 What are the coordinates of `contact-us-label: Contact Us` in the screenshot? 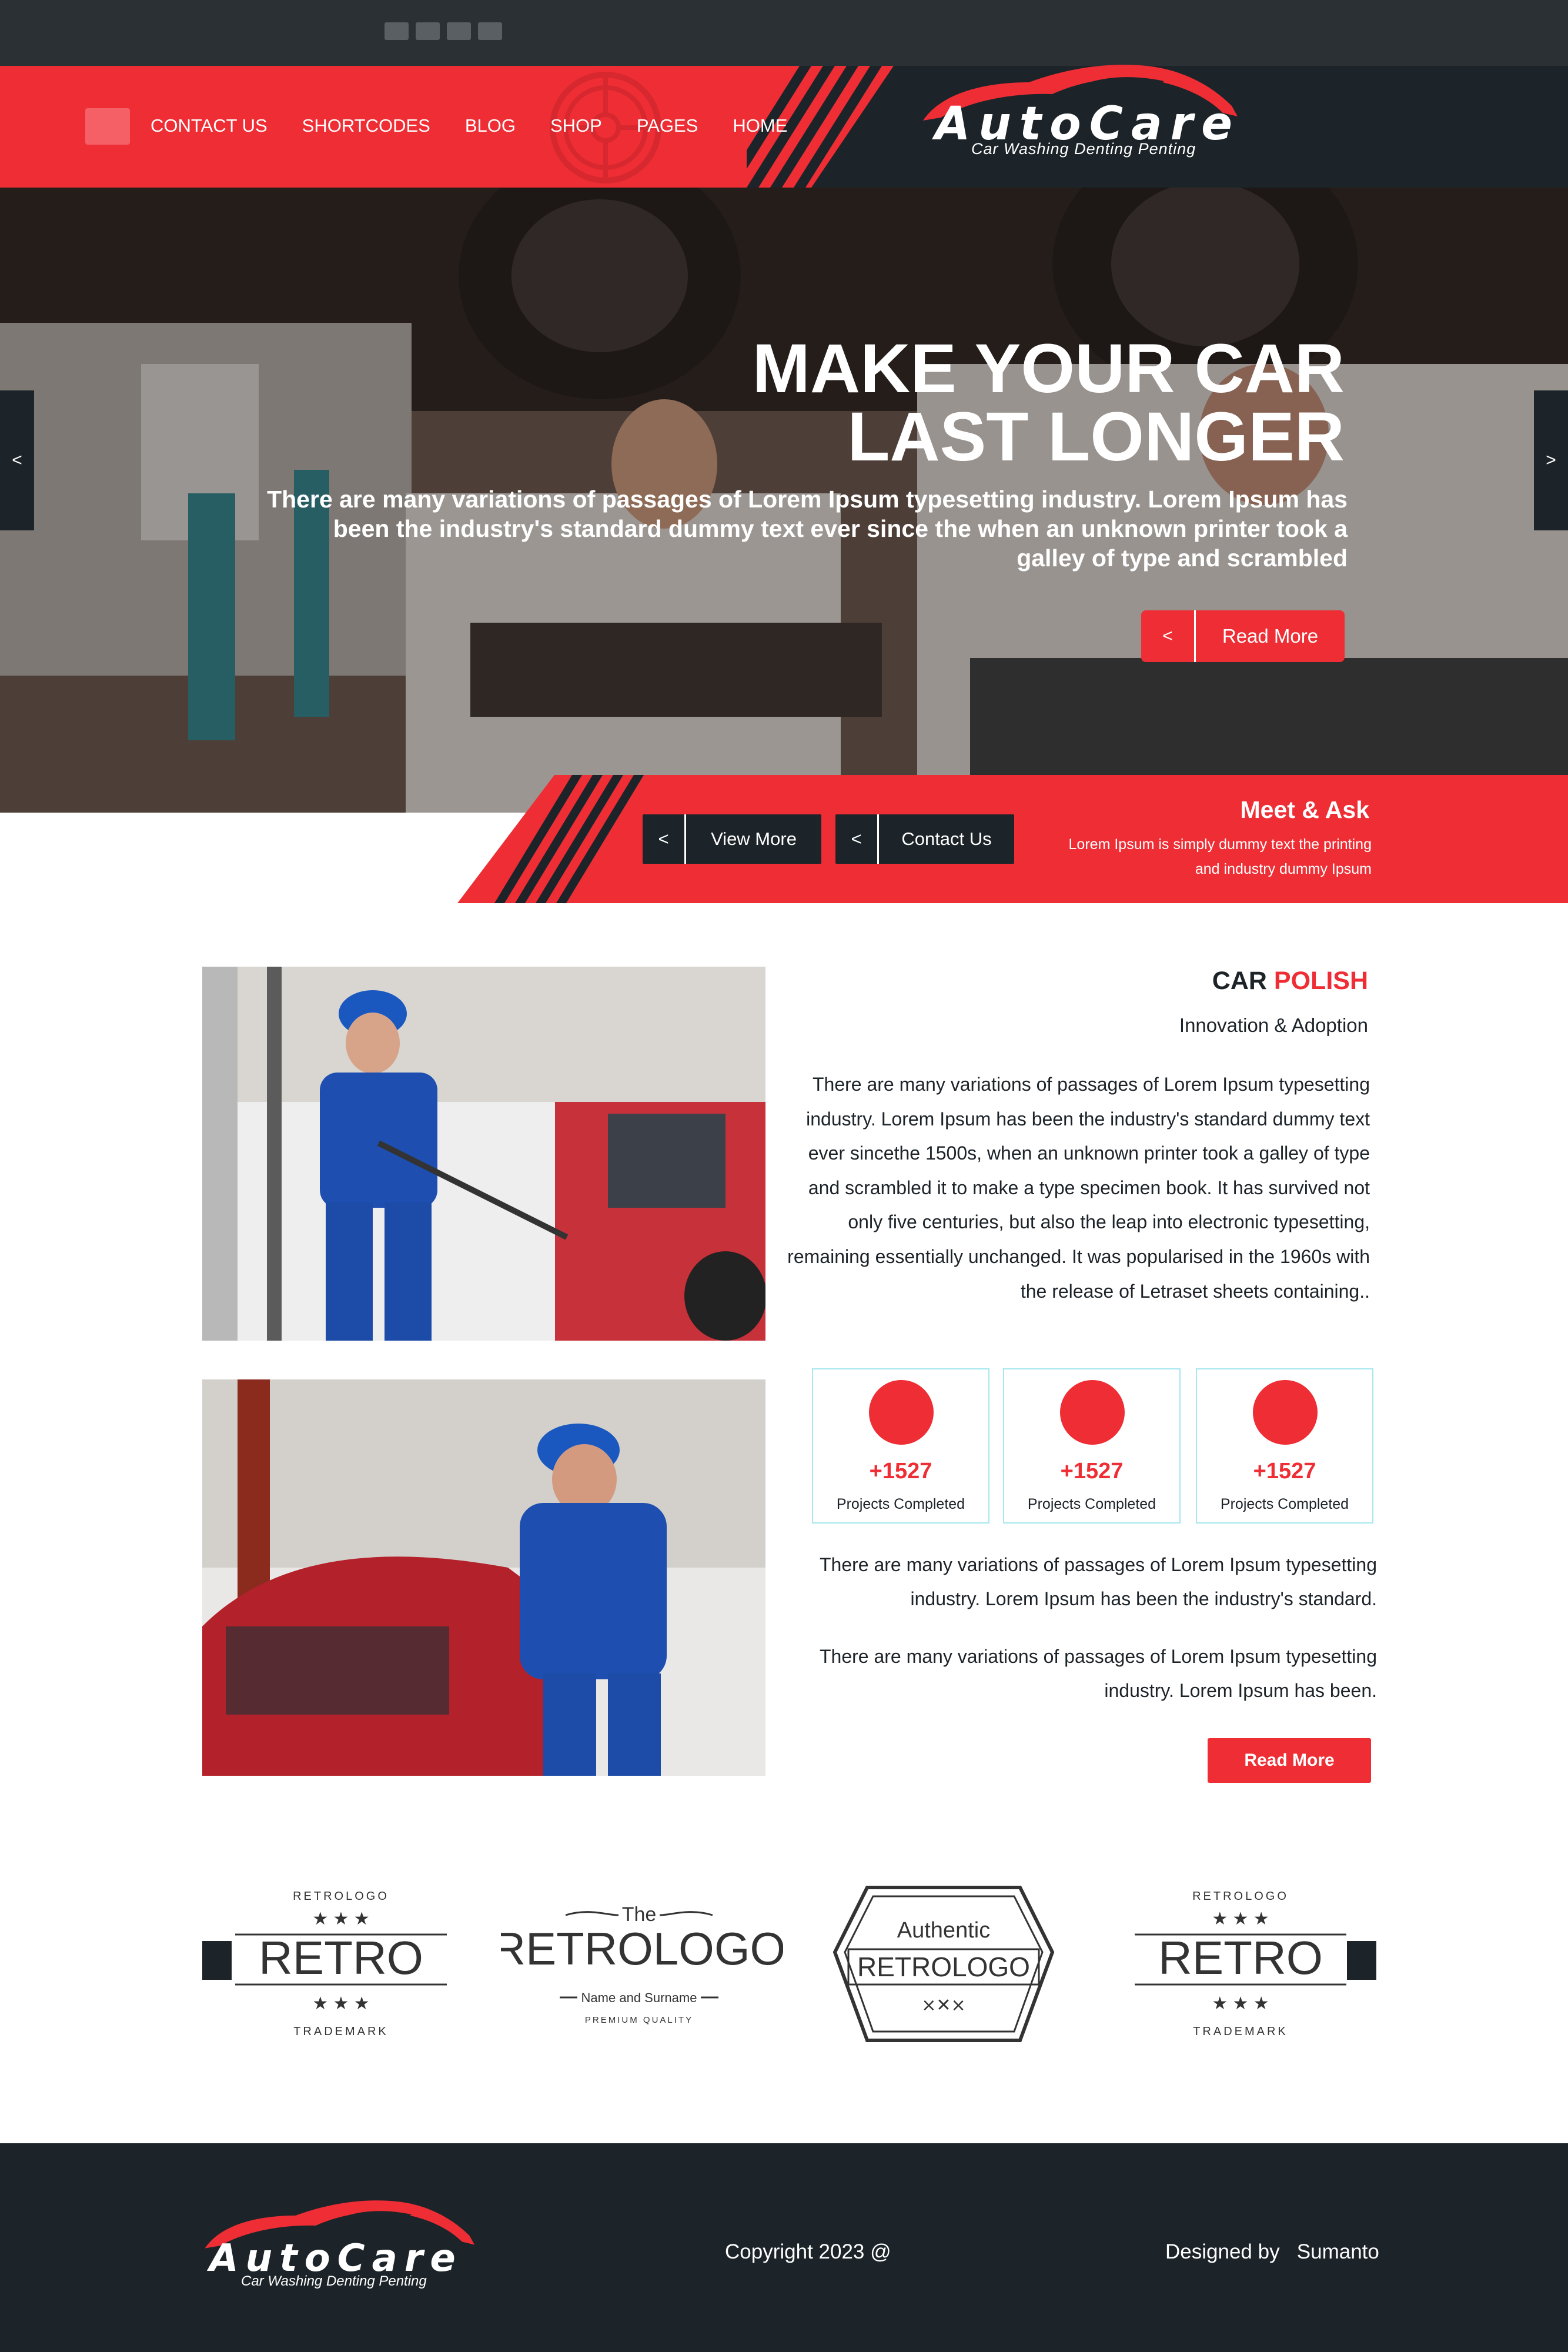 It's located at (947, 838).